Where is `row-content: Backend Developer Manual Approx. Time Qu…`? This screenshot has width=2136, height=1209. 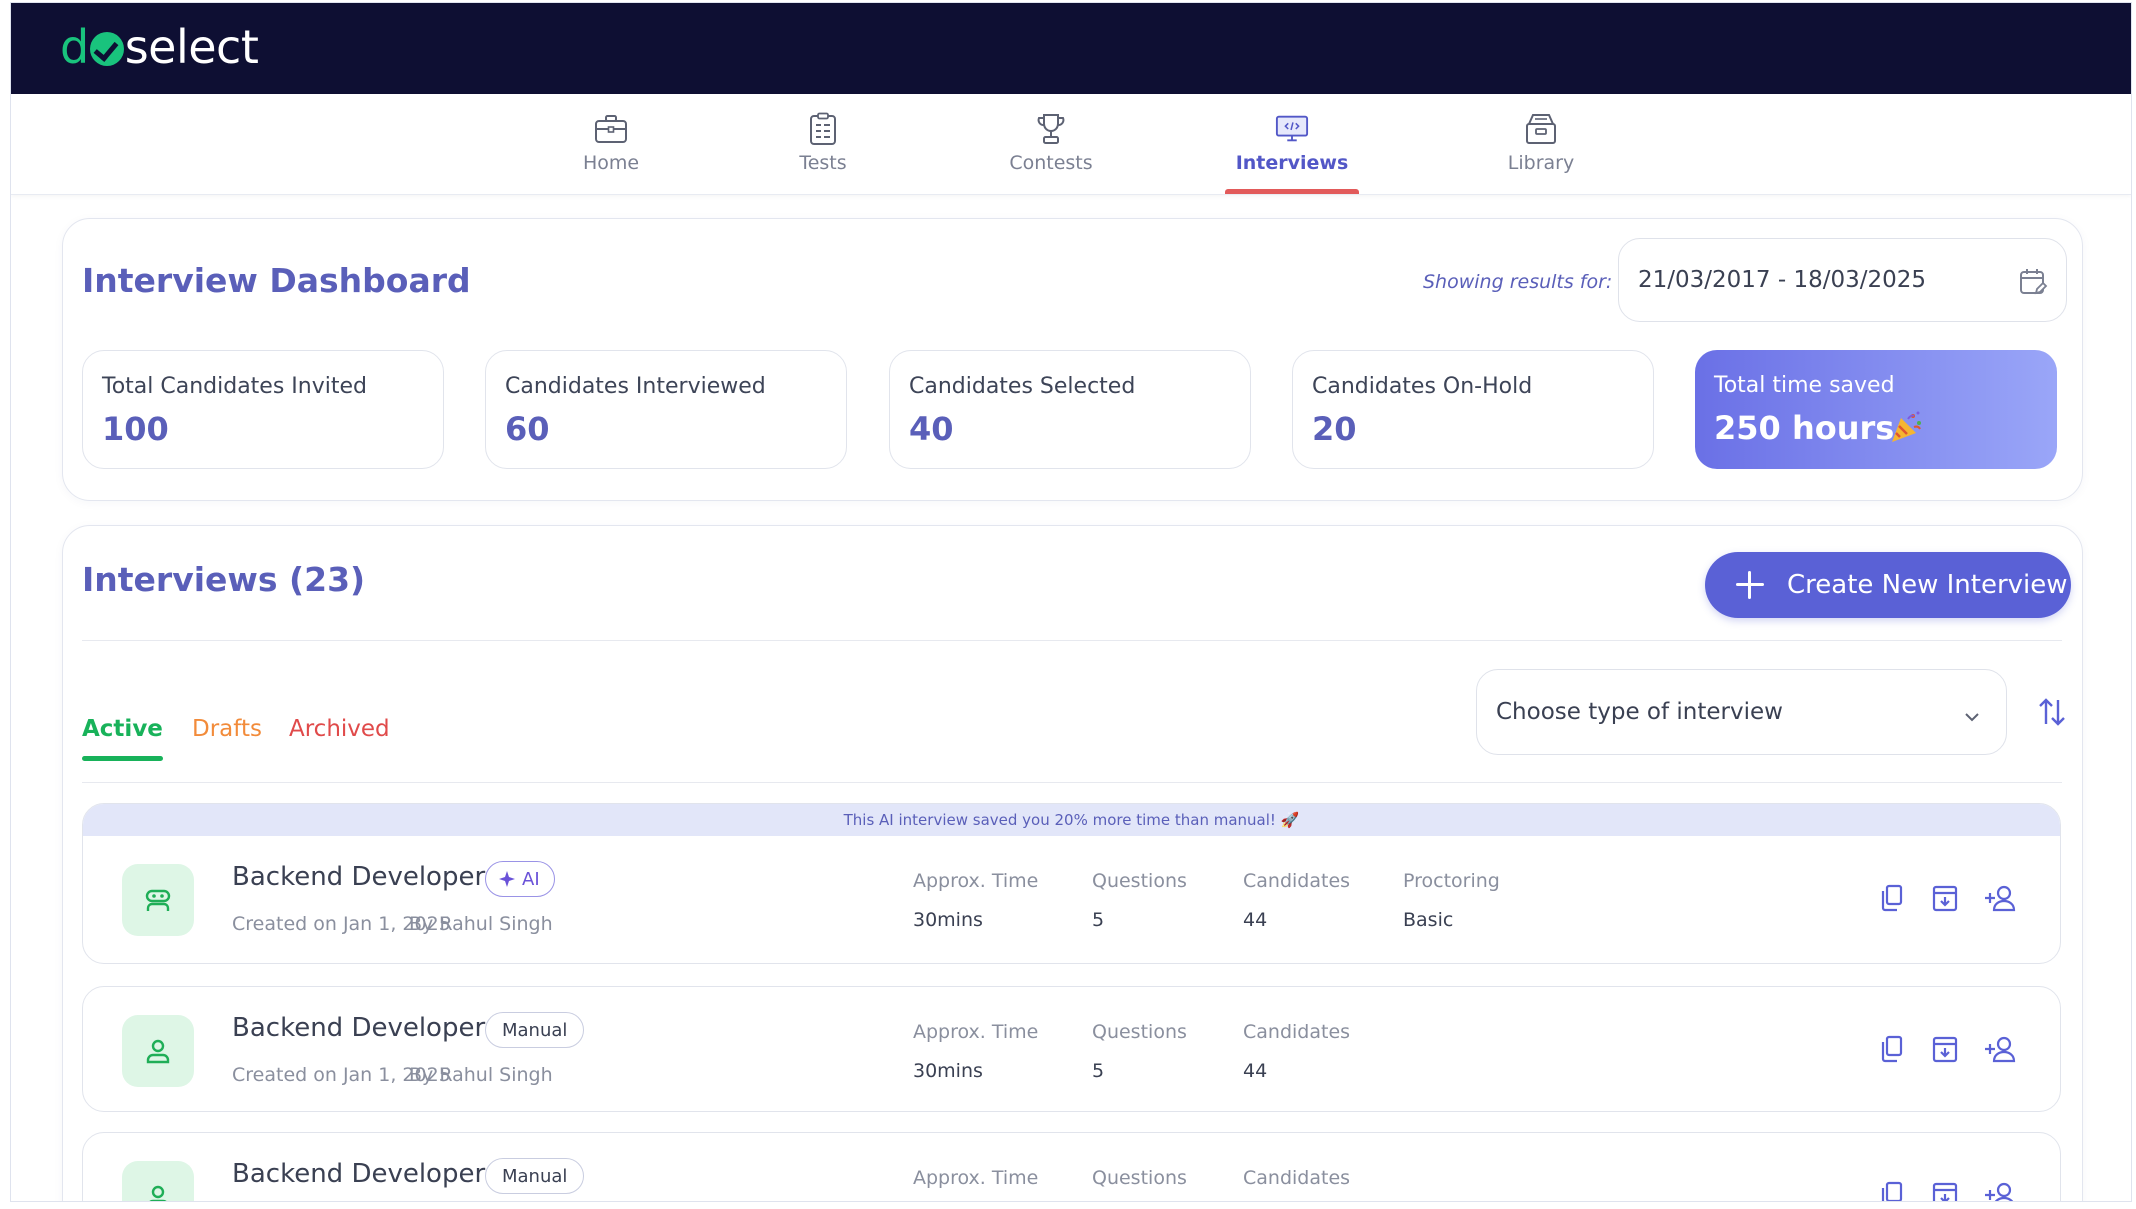 row-content: Backend Developer Manual Approx. Time Qu… is located at coordinates (1071, 1167).